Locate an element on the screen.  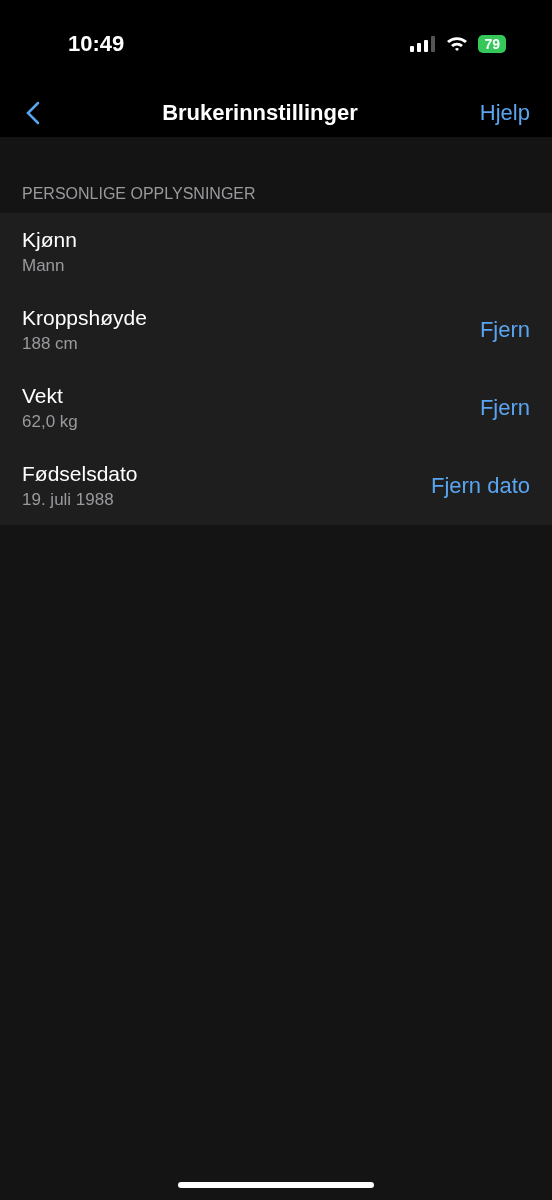
setting-label: Fødselsdato is located at coordinates (80, 474).